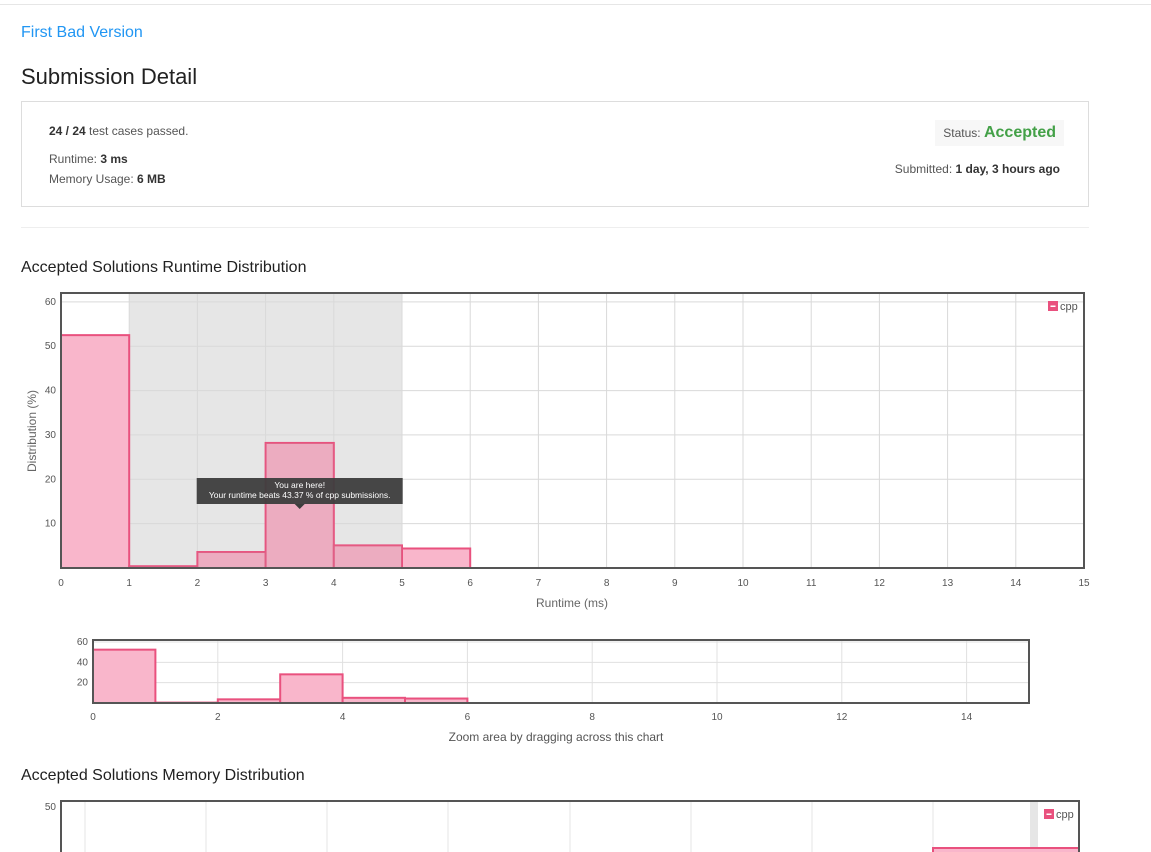 Image resolution: width=1151 pixels, height=852 pixels. I want to click on x-tick-label: 10, so click(743, 583).